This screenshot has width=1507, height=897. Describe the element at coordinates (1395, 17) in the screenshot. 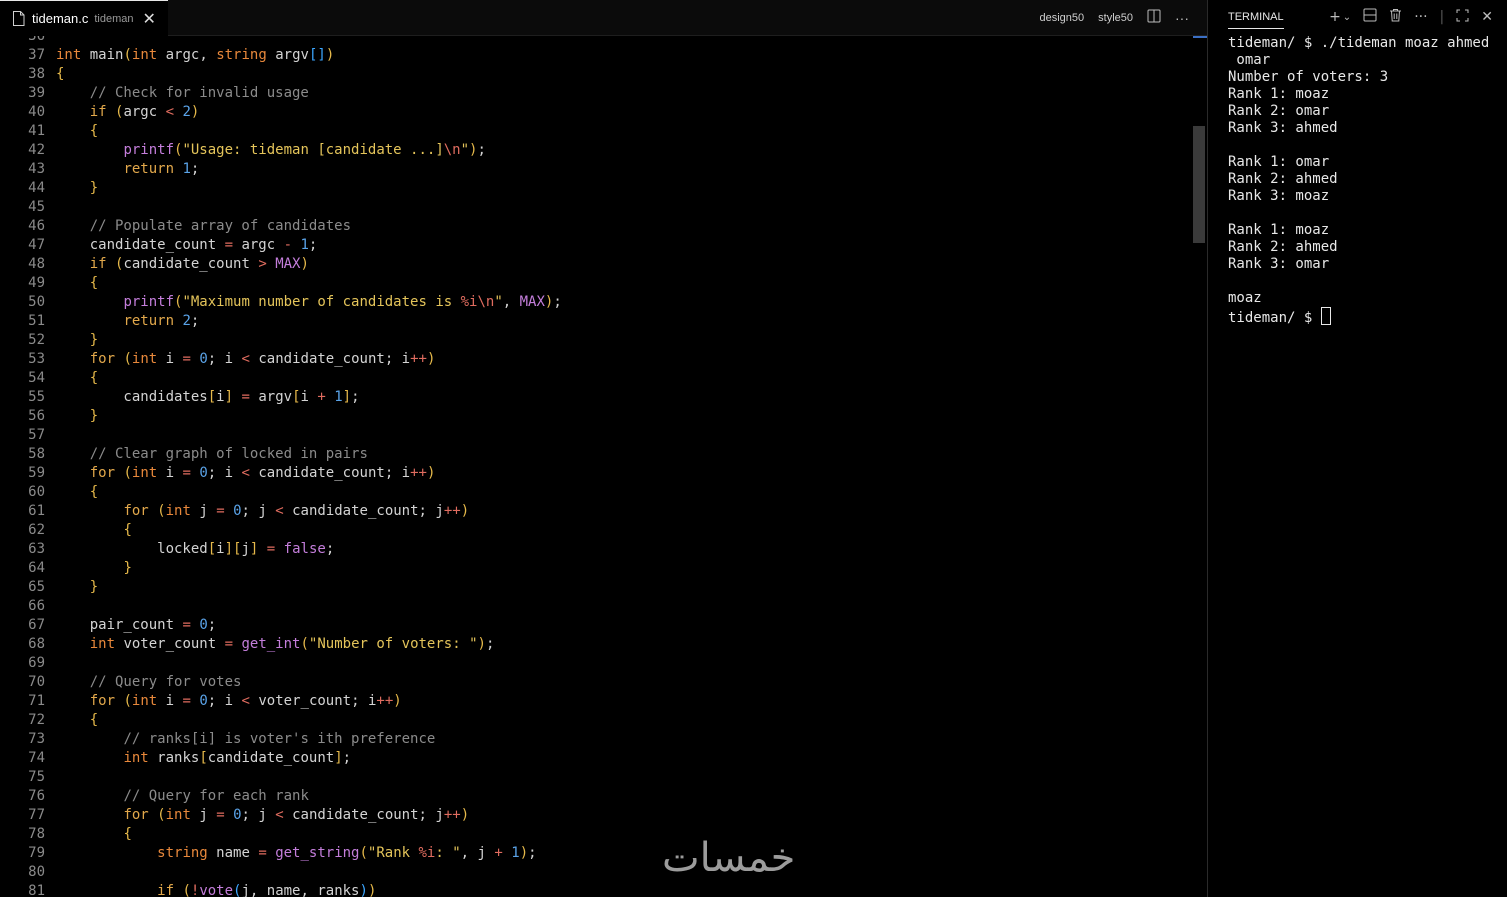

I see `trash-icon` at that location.